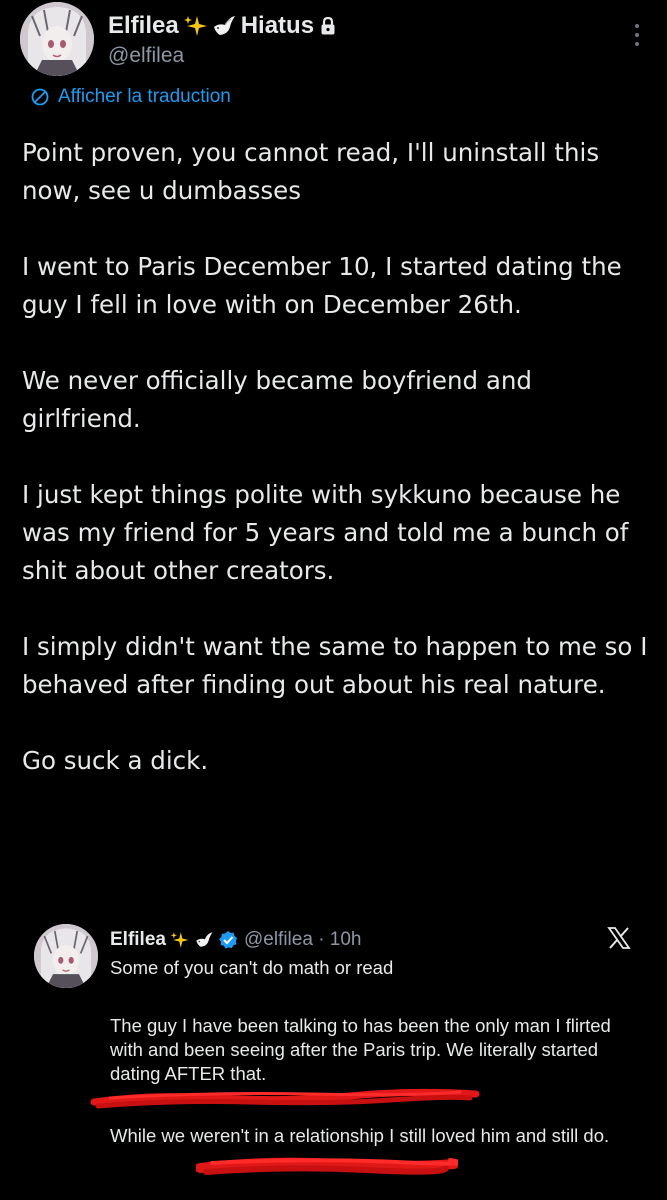 Image resolution: width=667 pixels, height=1200 pixels. I want to click on translate-link: Afficher la traduction, so click(130, 97).